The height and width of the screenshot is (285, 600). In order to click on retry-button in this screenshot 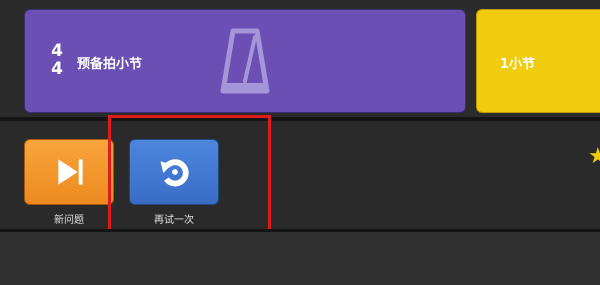, I will do `click(174, 172)`.